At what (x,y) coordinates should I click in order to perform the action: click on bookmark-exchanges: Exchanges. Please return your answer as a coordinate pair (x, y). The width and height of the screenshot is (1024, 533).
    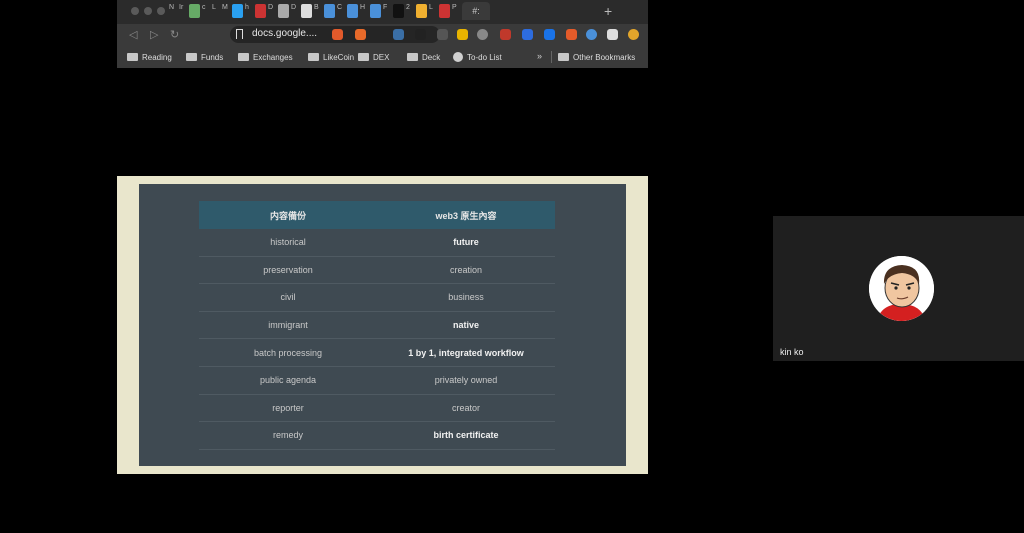
    Looking at the image, I should click on (265, 57).